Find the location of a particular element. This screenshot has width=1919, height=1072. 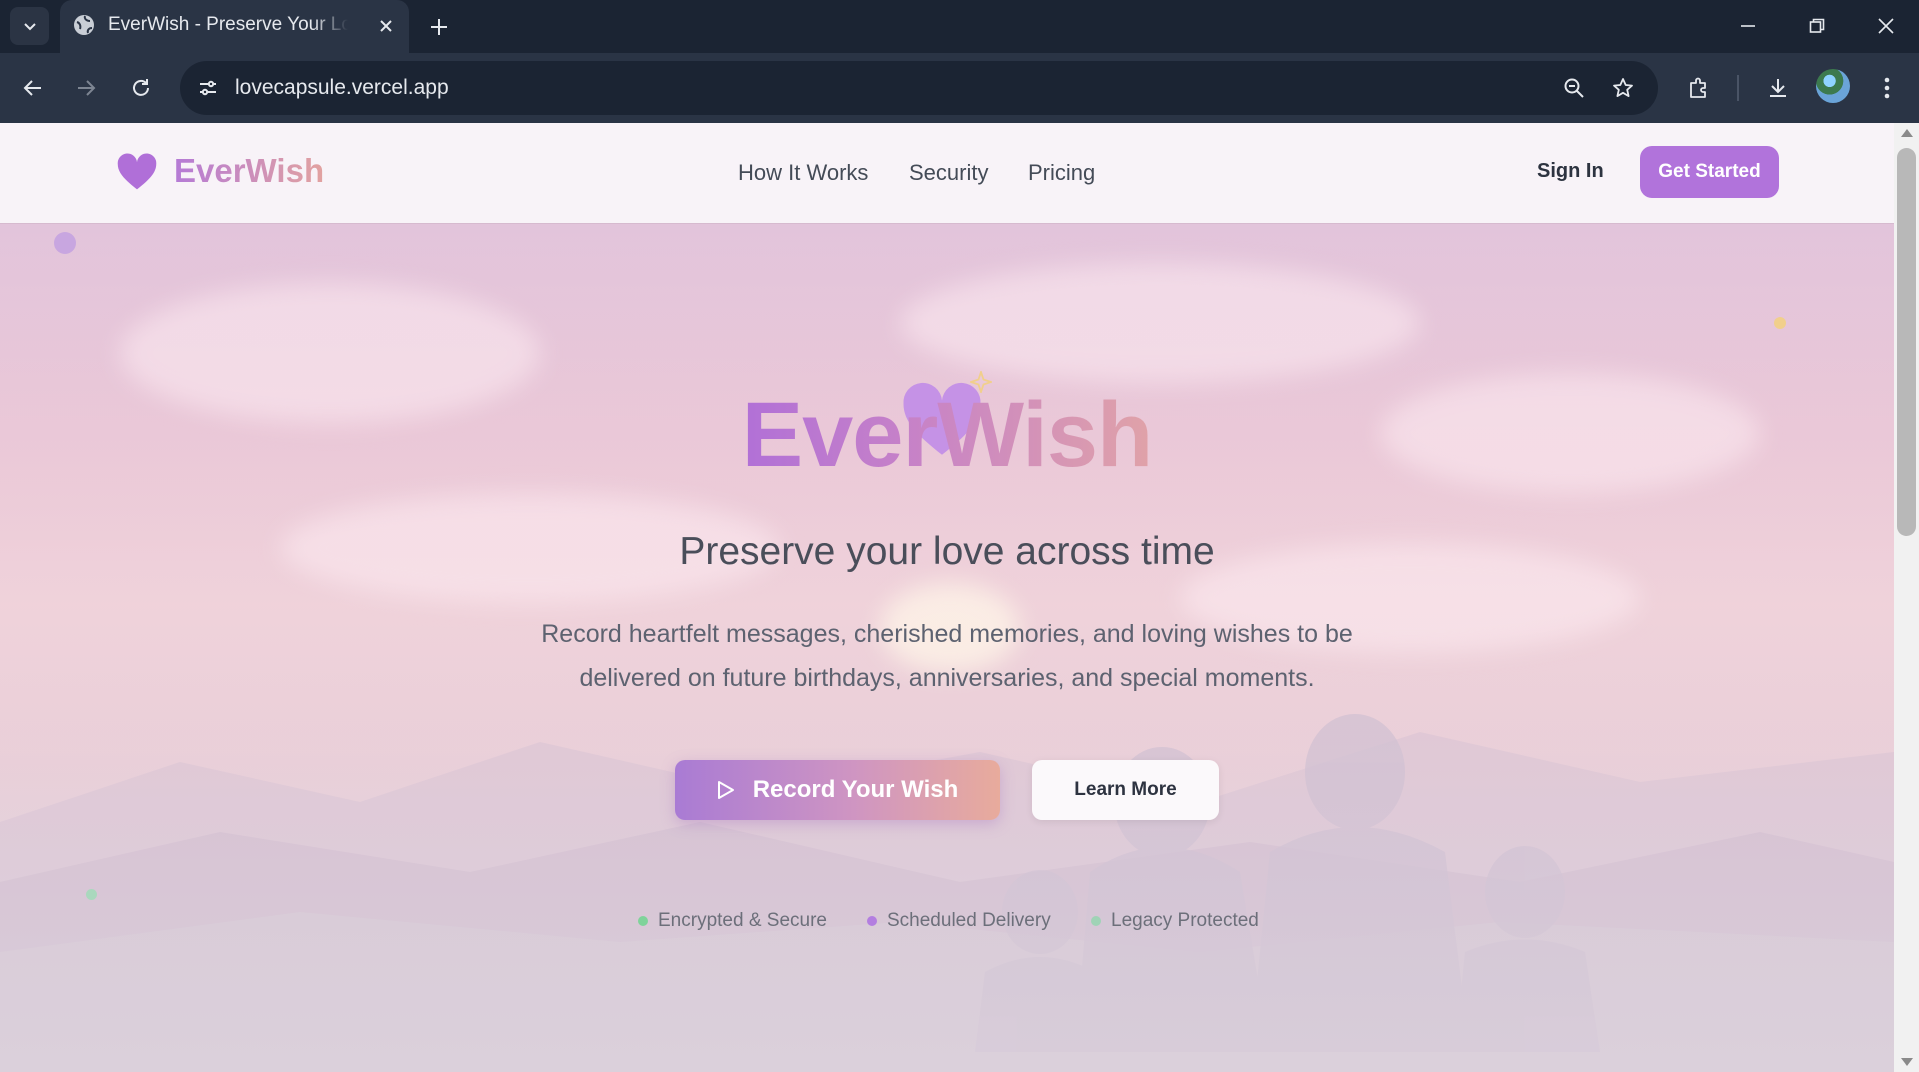

record-wish-button: Record Your Wish is located at coordinates (837, 790).